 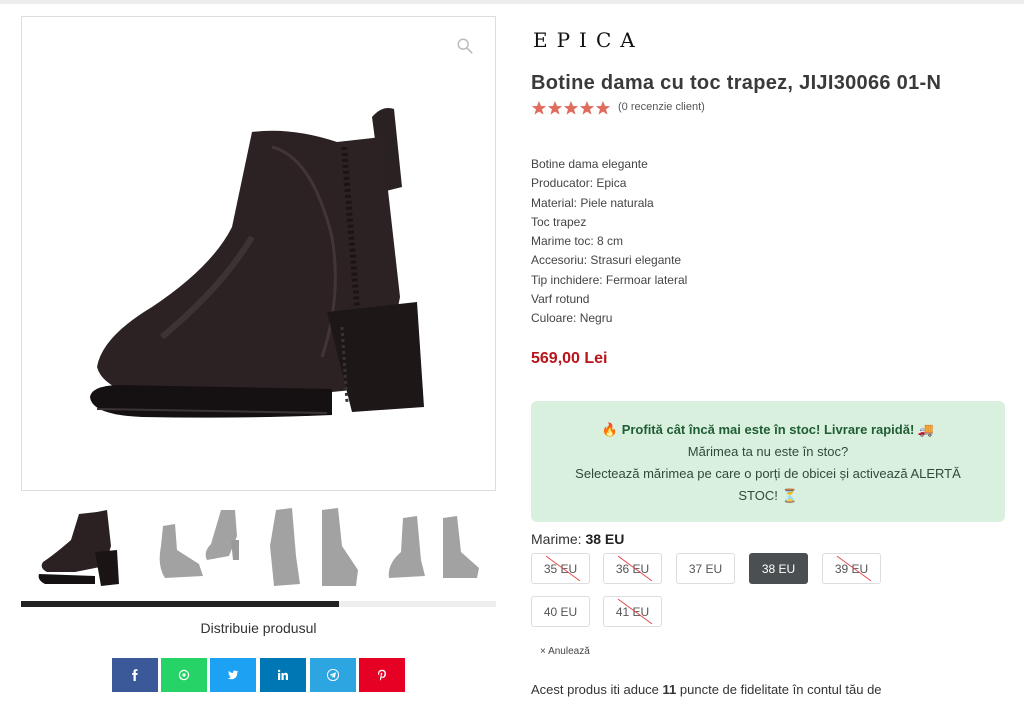 I want to click on description-line: Botine dama elegante, so click(x=589, y=164).